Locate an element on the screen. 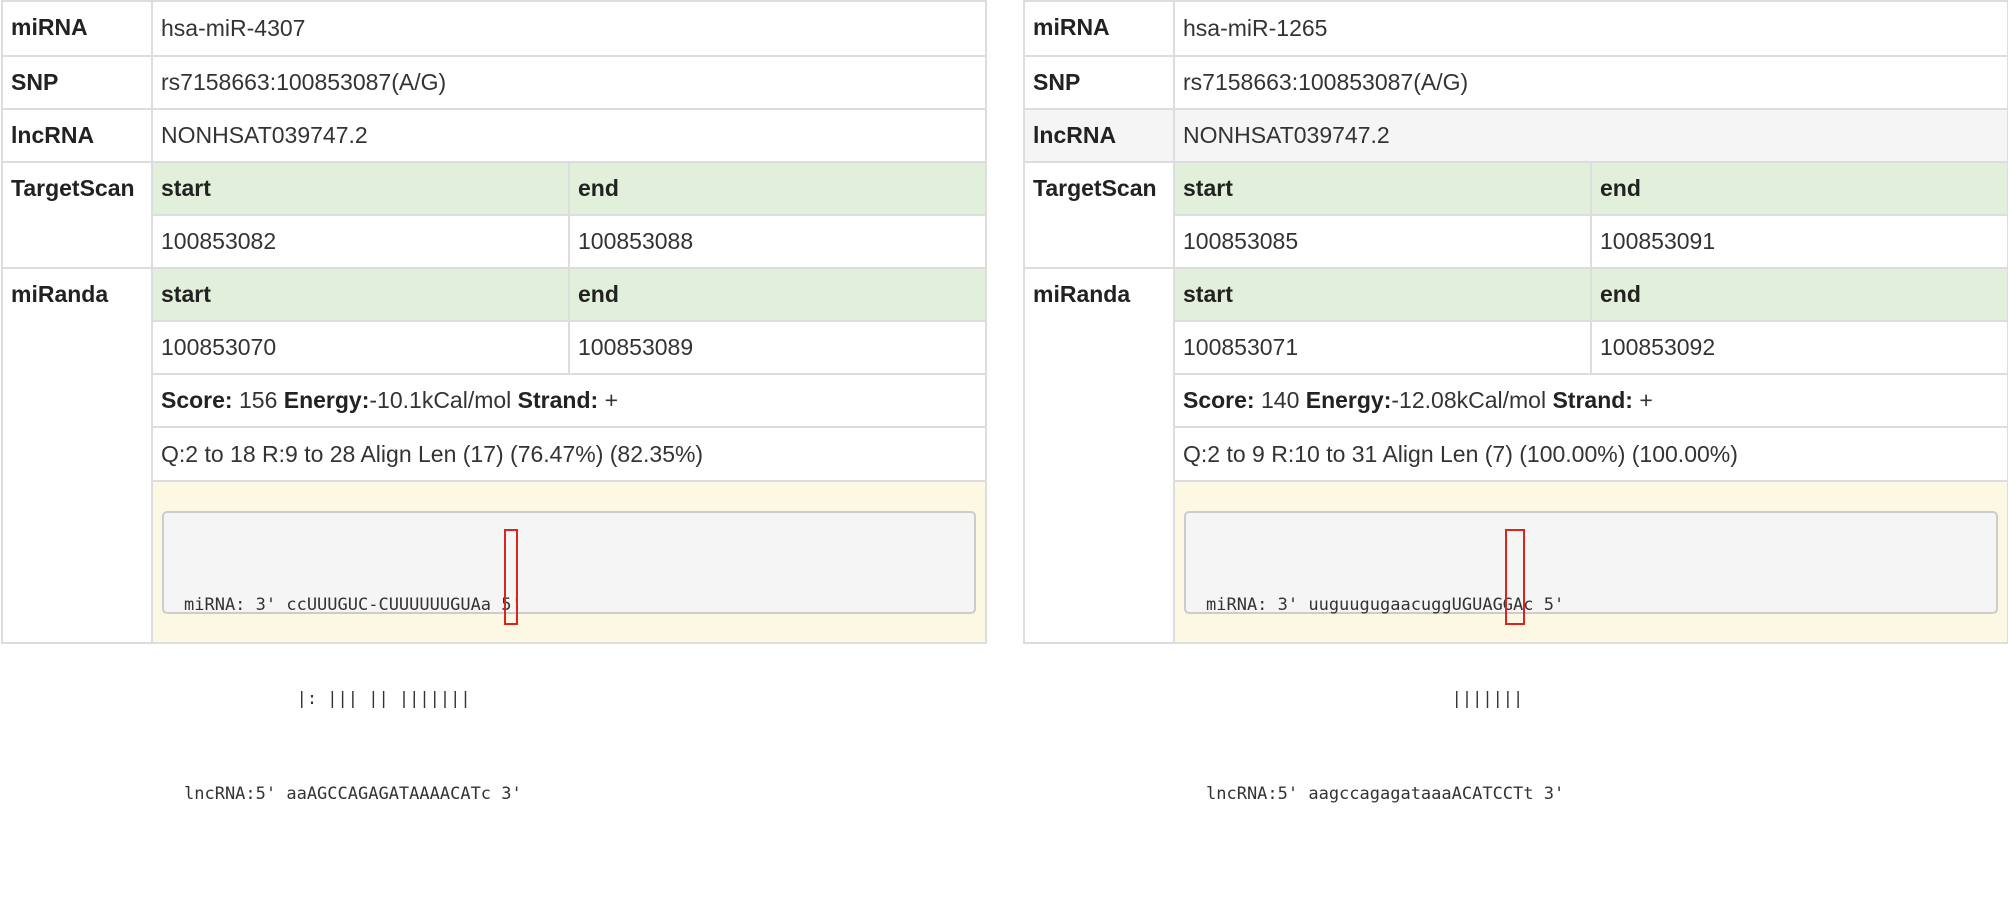 This screenshot has width=2008, height=905. alignment-lncrna-line: lncRNA:5' aaAGCCAGAGATAAAACATc 3' is located at coordinates (353, 793).